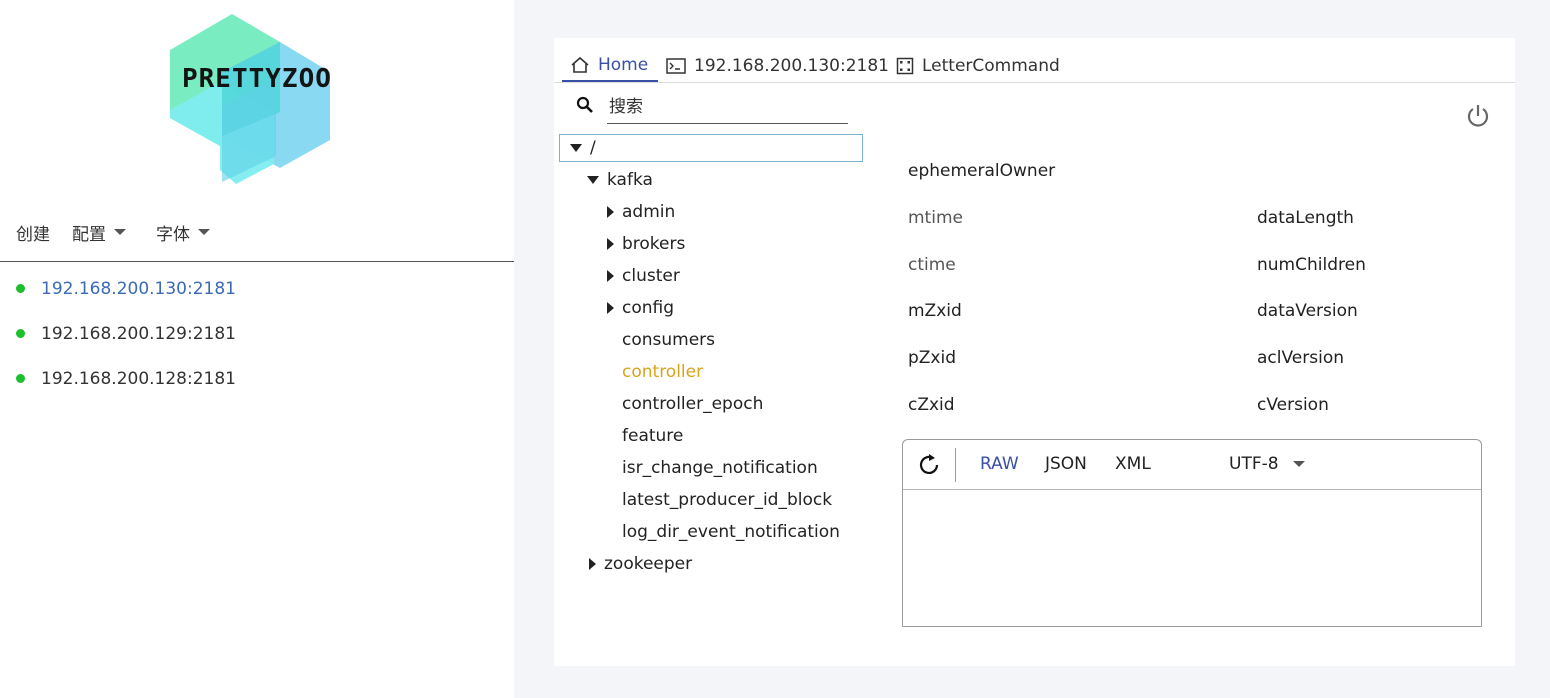  I want to click on search-box, so click(711, 107).